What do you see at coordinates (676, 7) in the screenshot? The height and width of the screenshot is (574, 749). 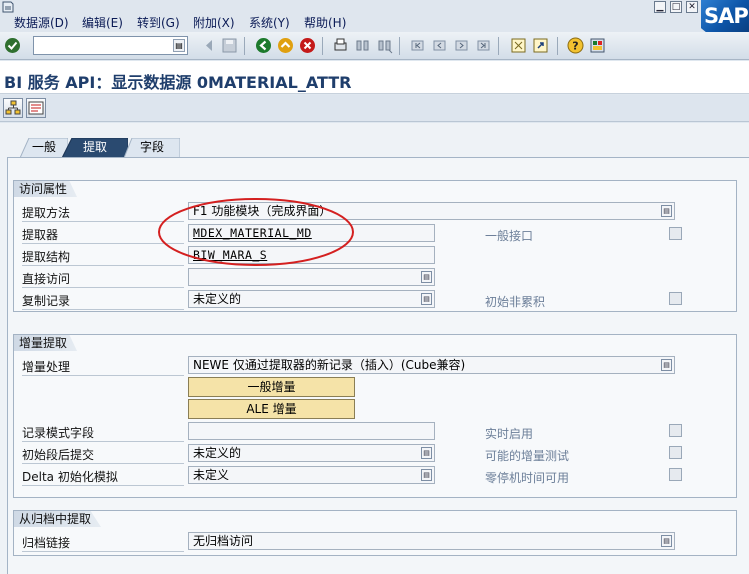 I see `maximize-icon: □` at bounding box center [676, 7].